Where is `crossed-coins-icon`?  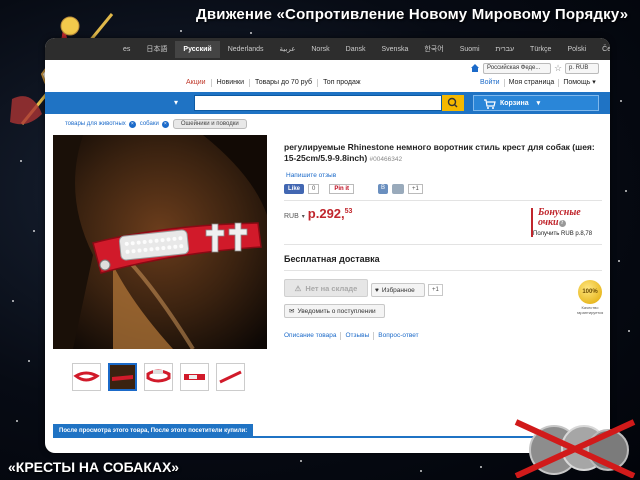
crossed-coins-icon is located at coordinates (575, 448).